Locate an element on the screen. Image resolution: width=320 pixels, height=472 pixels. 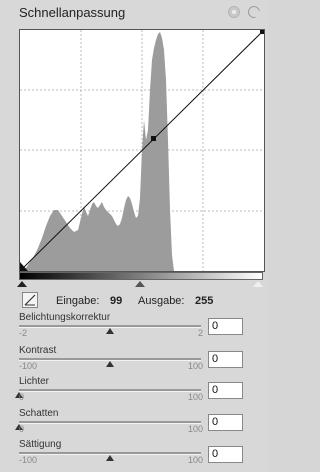
contrast-value-field: 0 is located at coordinates (225, 359).